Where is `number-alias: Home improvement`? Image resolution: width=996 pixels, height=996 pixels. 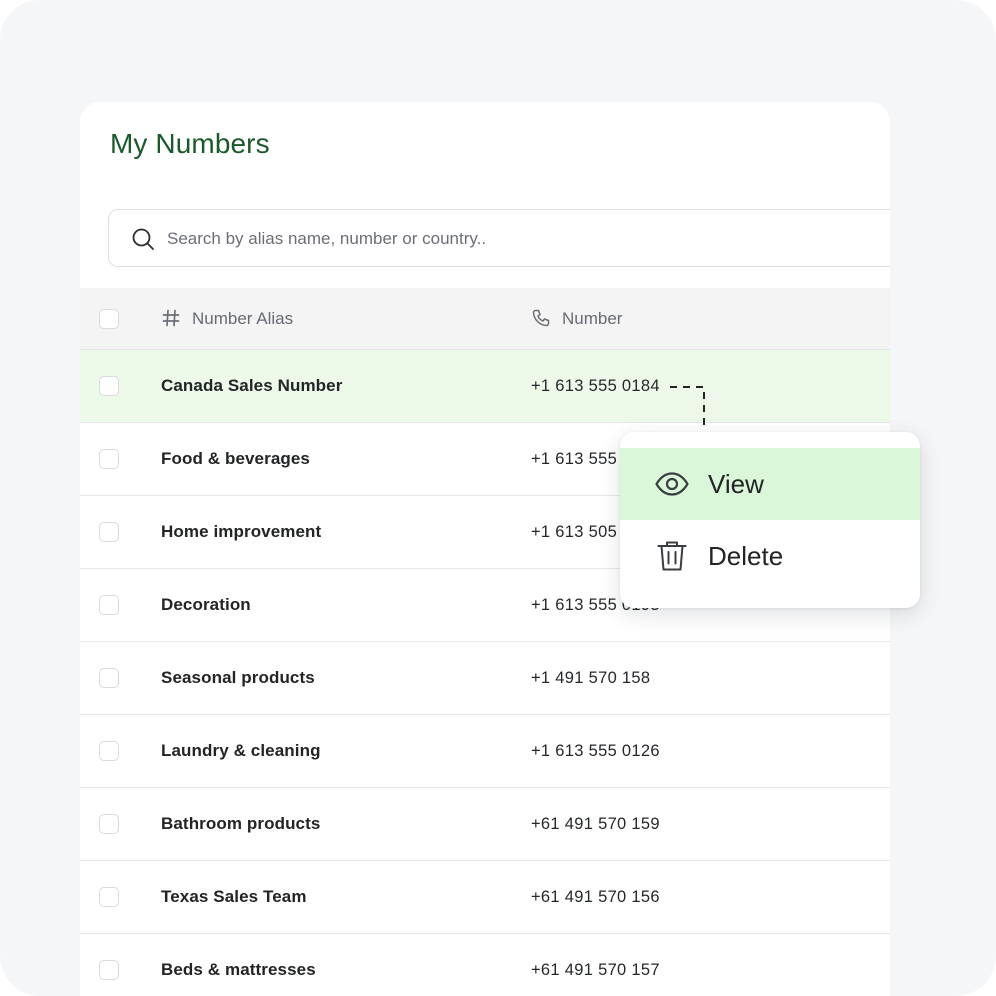
number-alias: Home improvement is located at coordinates (241, 531).